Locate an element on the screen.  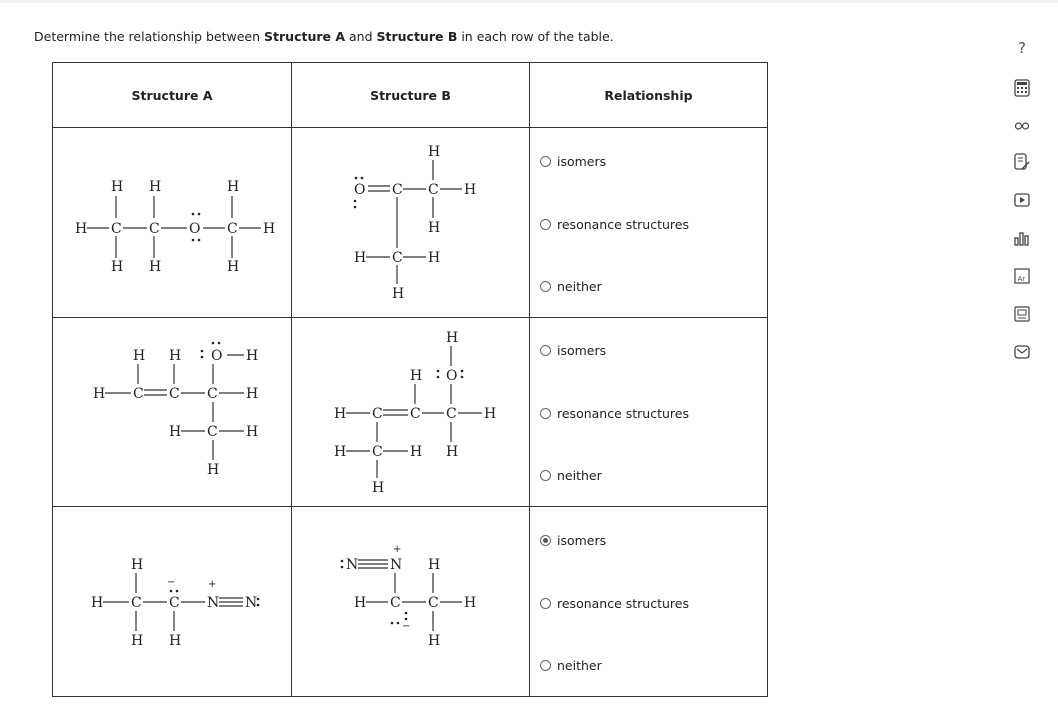
chart-icon is located at coordinates (1022, 238).